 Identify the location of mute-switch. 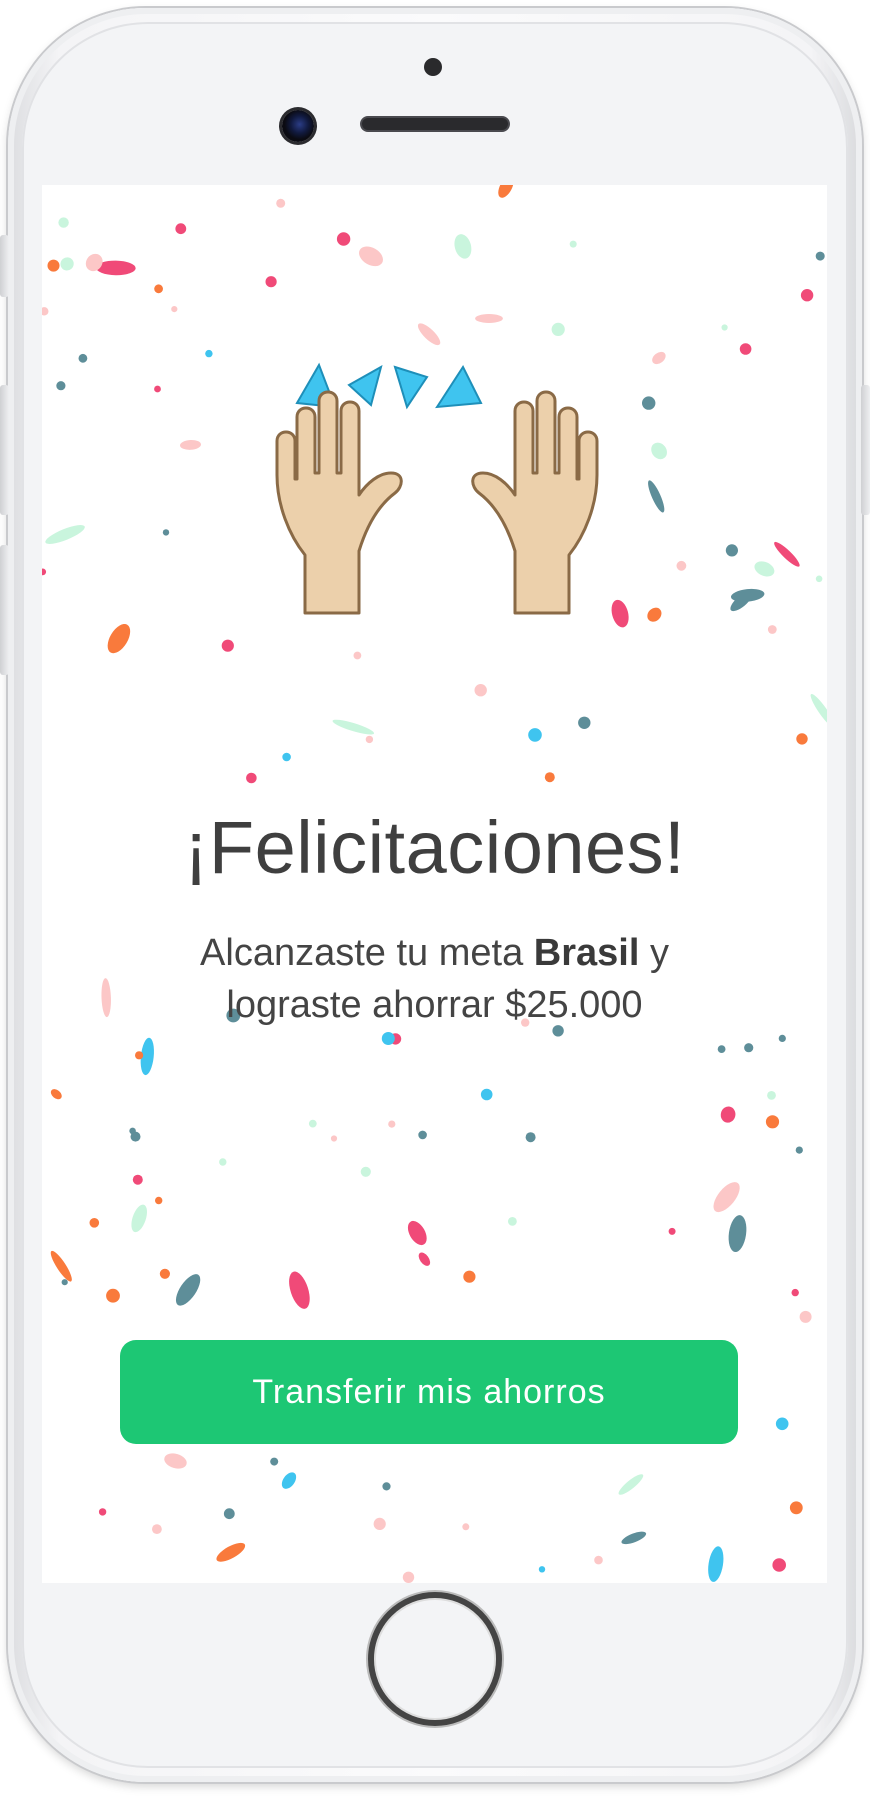
(4, 266).